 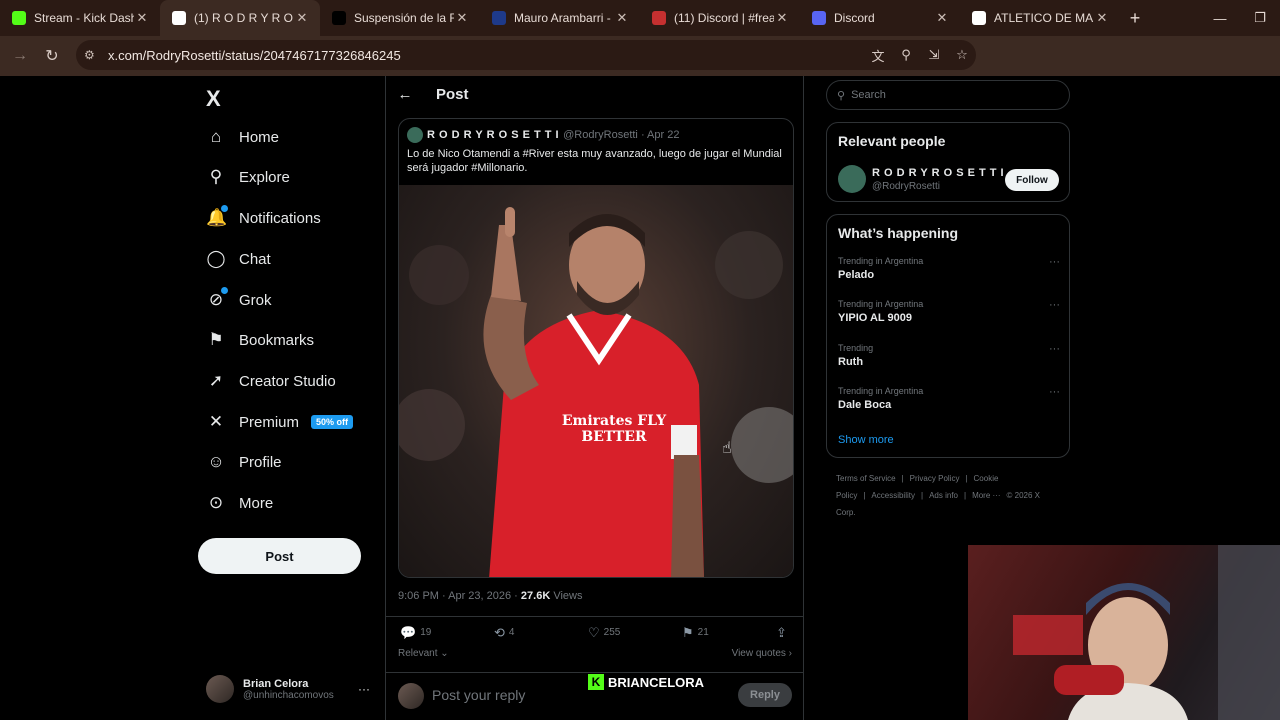 I want to click on translate-icon: 文, so click(x=878, y=55).